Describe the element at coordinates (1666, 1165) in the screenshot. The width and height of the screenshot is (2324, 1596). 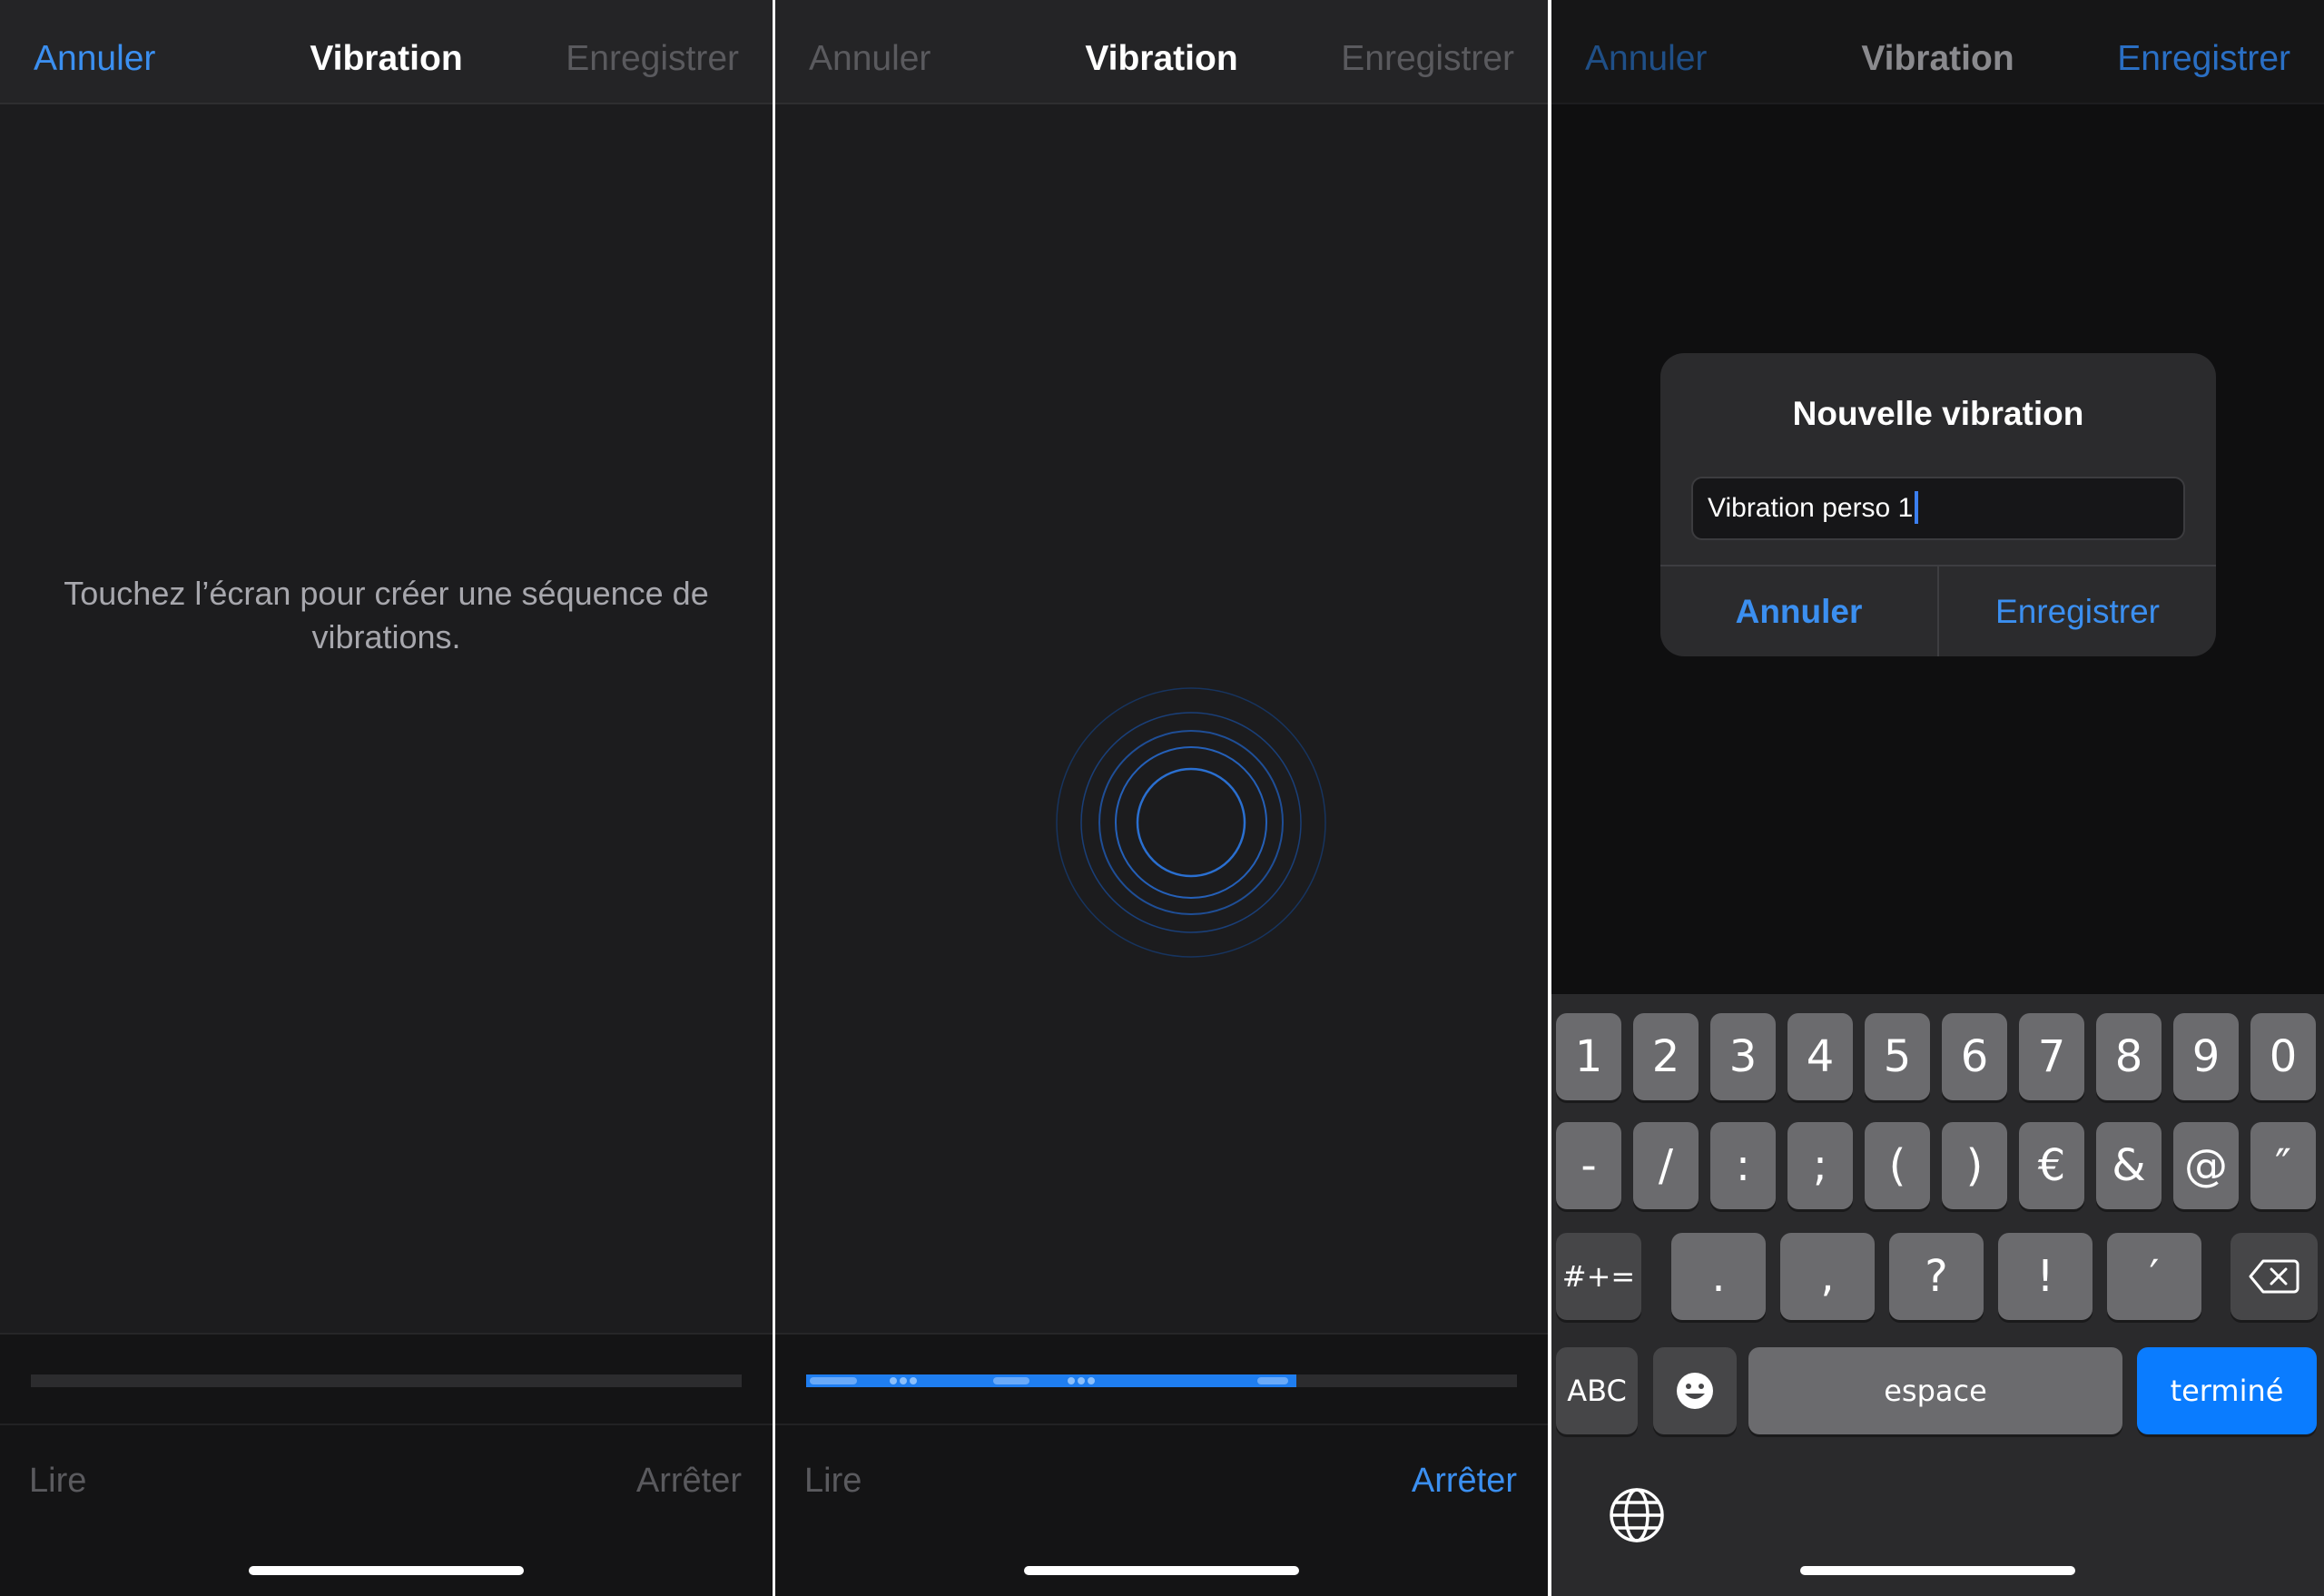
I see `key-slash: /` at that location.